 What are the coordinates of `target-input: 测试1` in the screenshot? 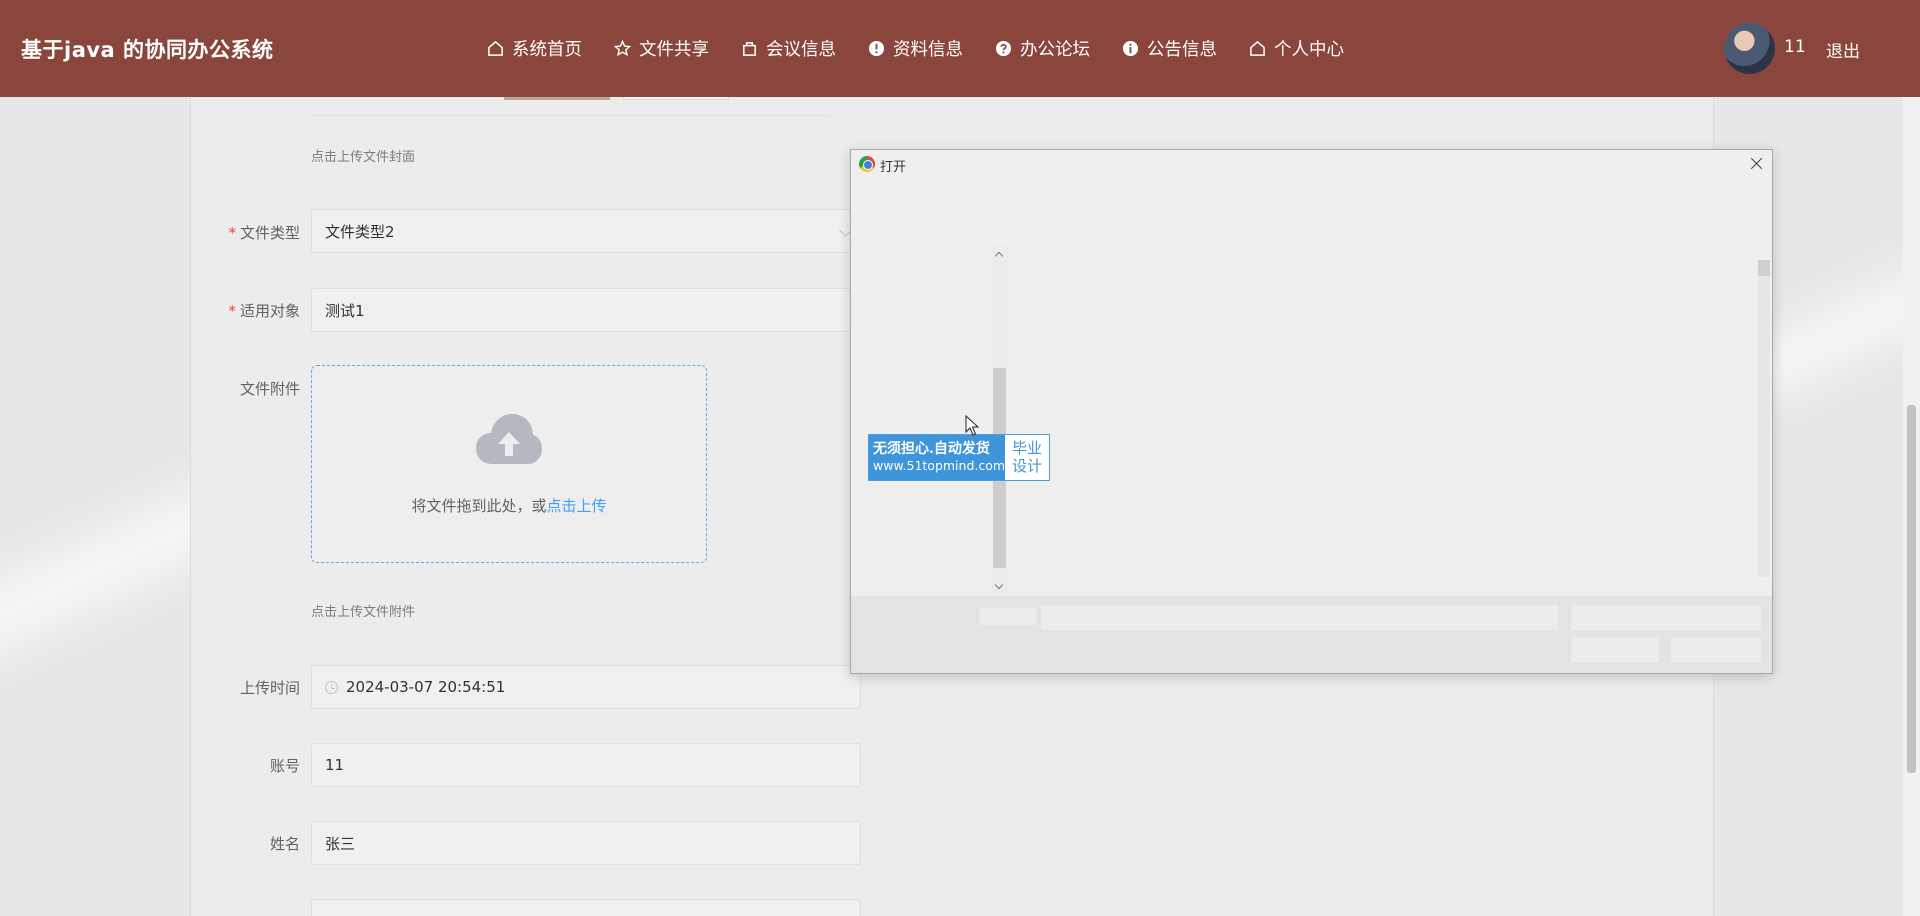 It's located at (586, 310).